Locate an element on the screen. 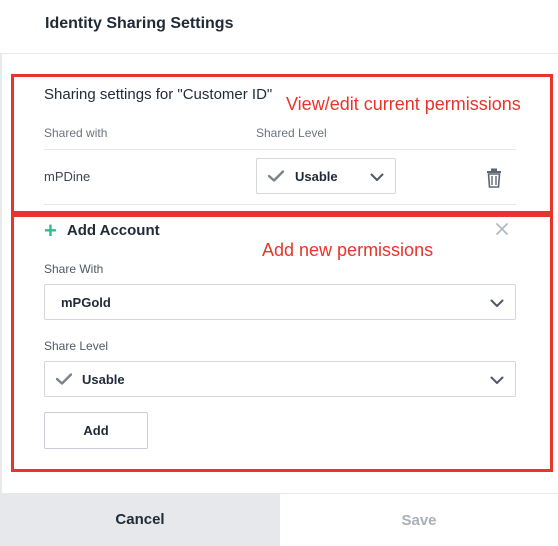 The image size is (558, 546). save-button: Save is located at coordinates (419, 519).